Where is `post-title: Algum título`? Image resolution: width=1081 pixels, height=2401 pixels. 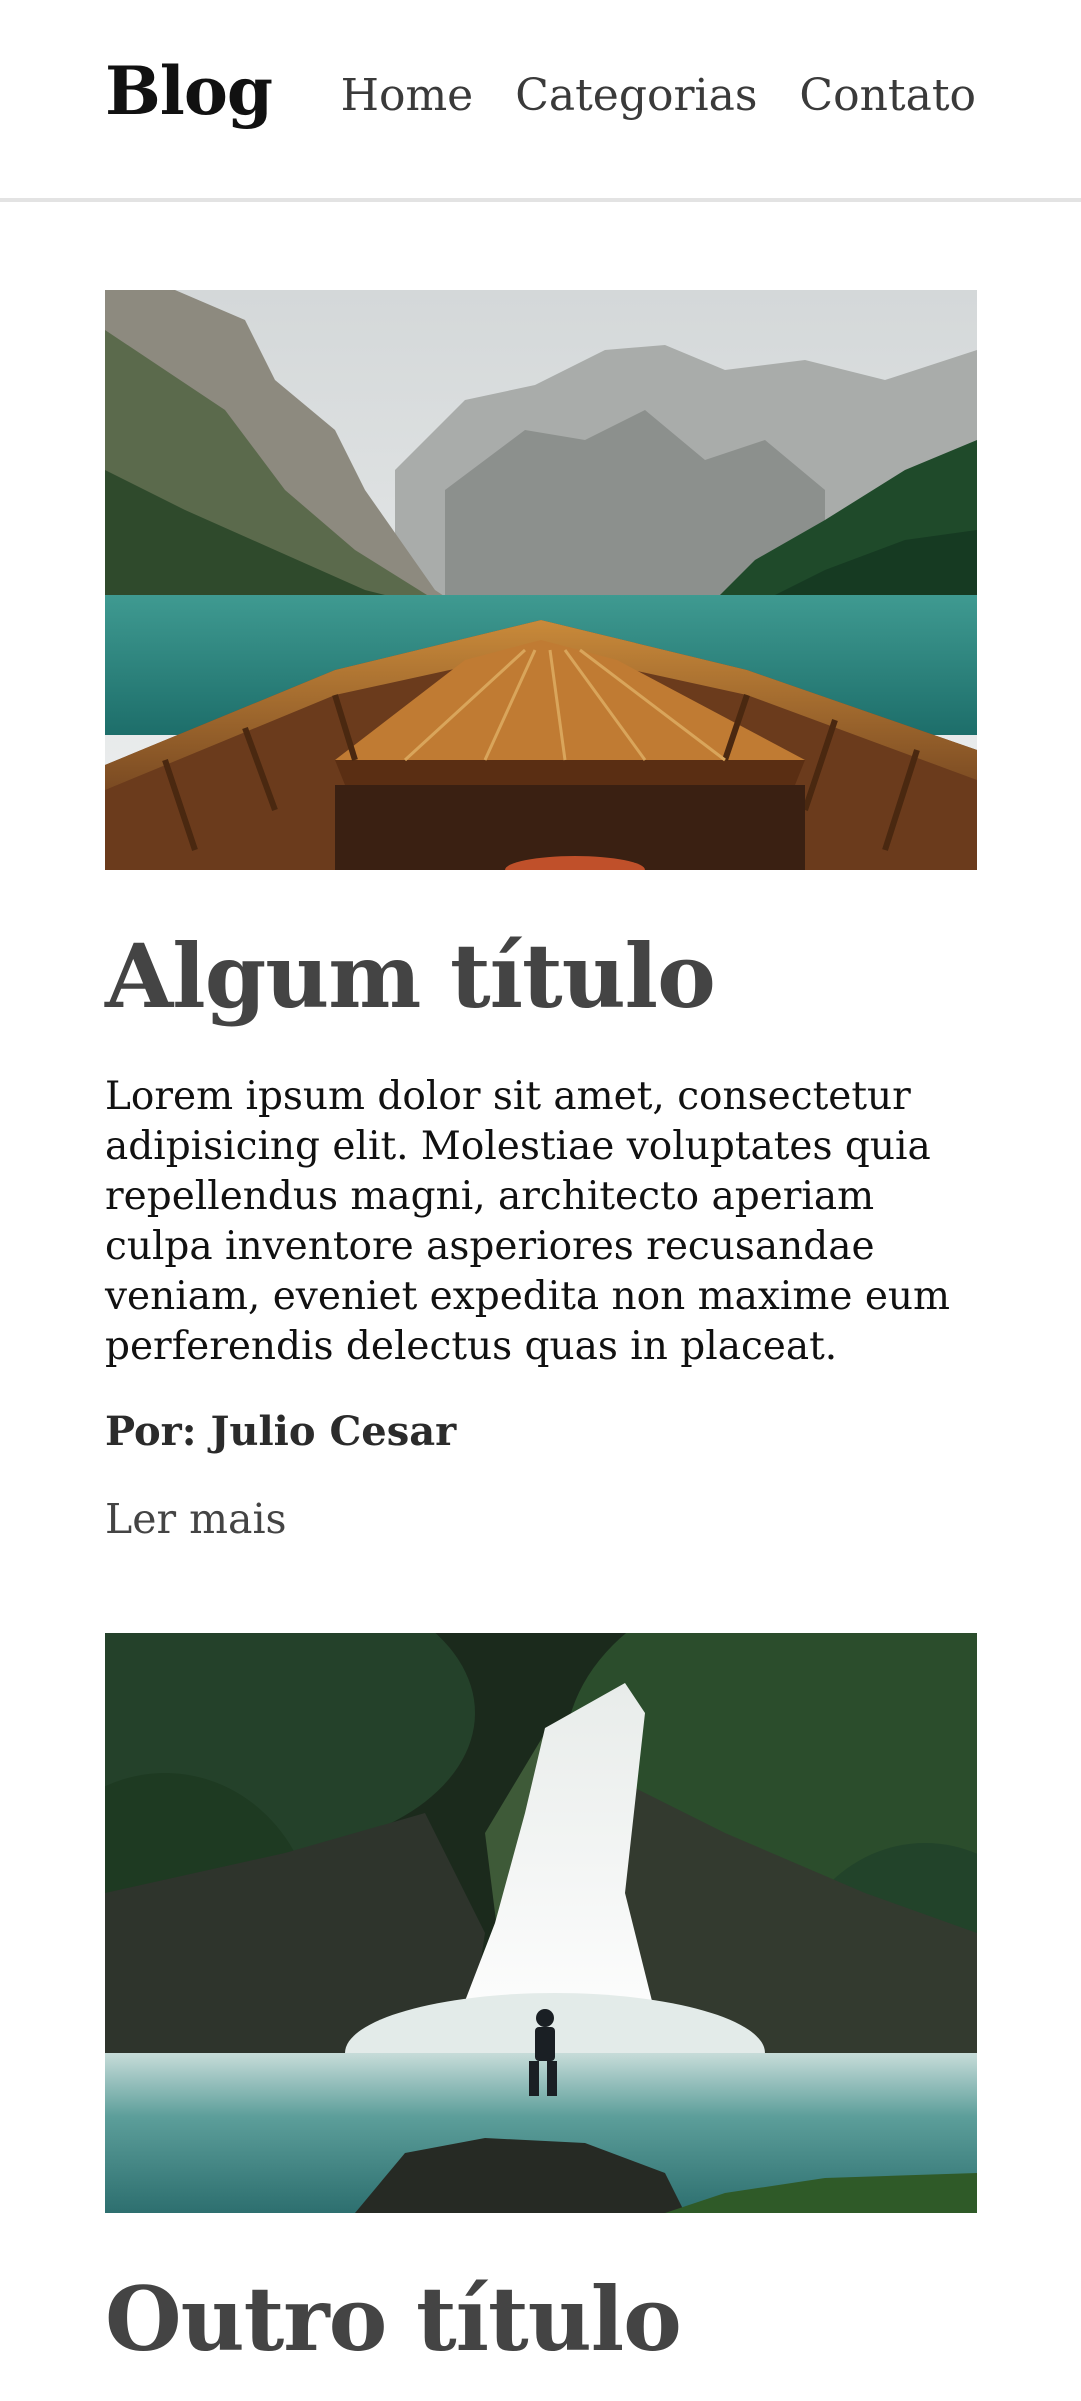
post-title: Algum título is located at coordinates (541, 976).